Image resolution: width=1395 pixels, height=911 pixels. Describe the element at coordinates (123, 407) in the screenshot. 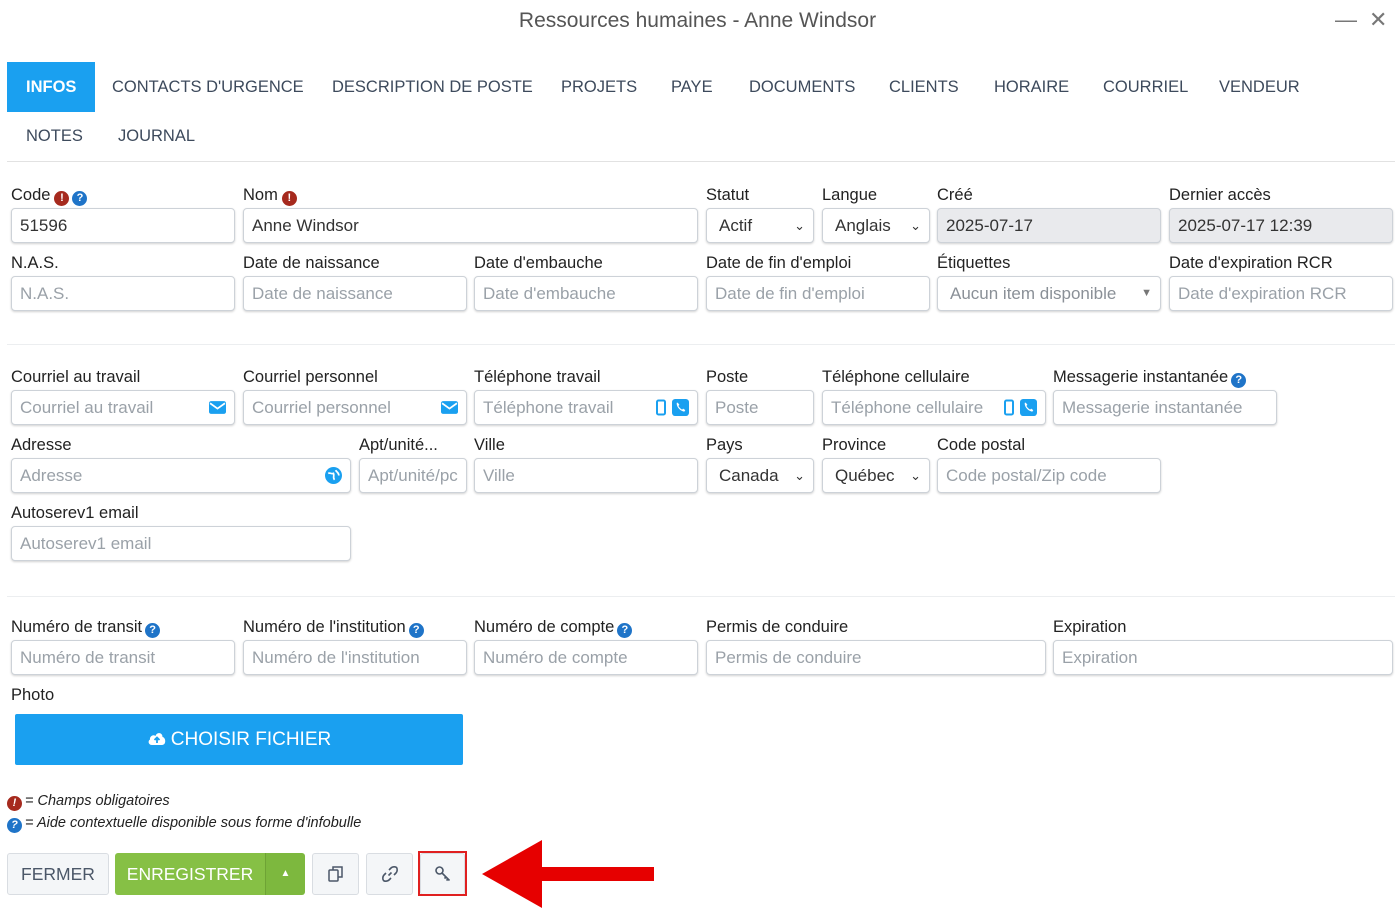

I see `courriel-travail-input: Courriel au travail` at that location.